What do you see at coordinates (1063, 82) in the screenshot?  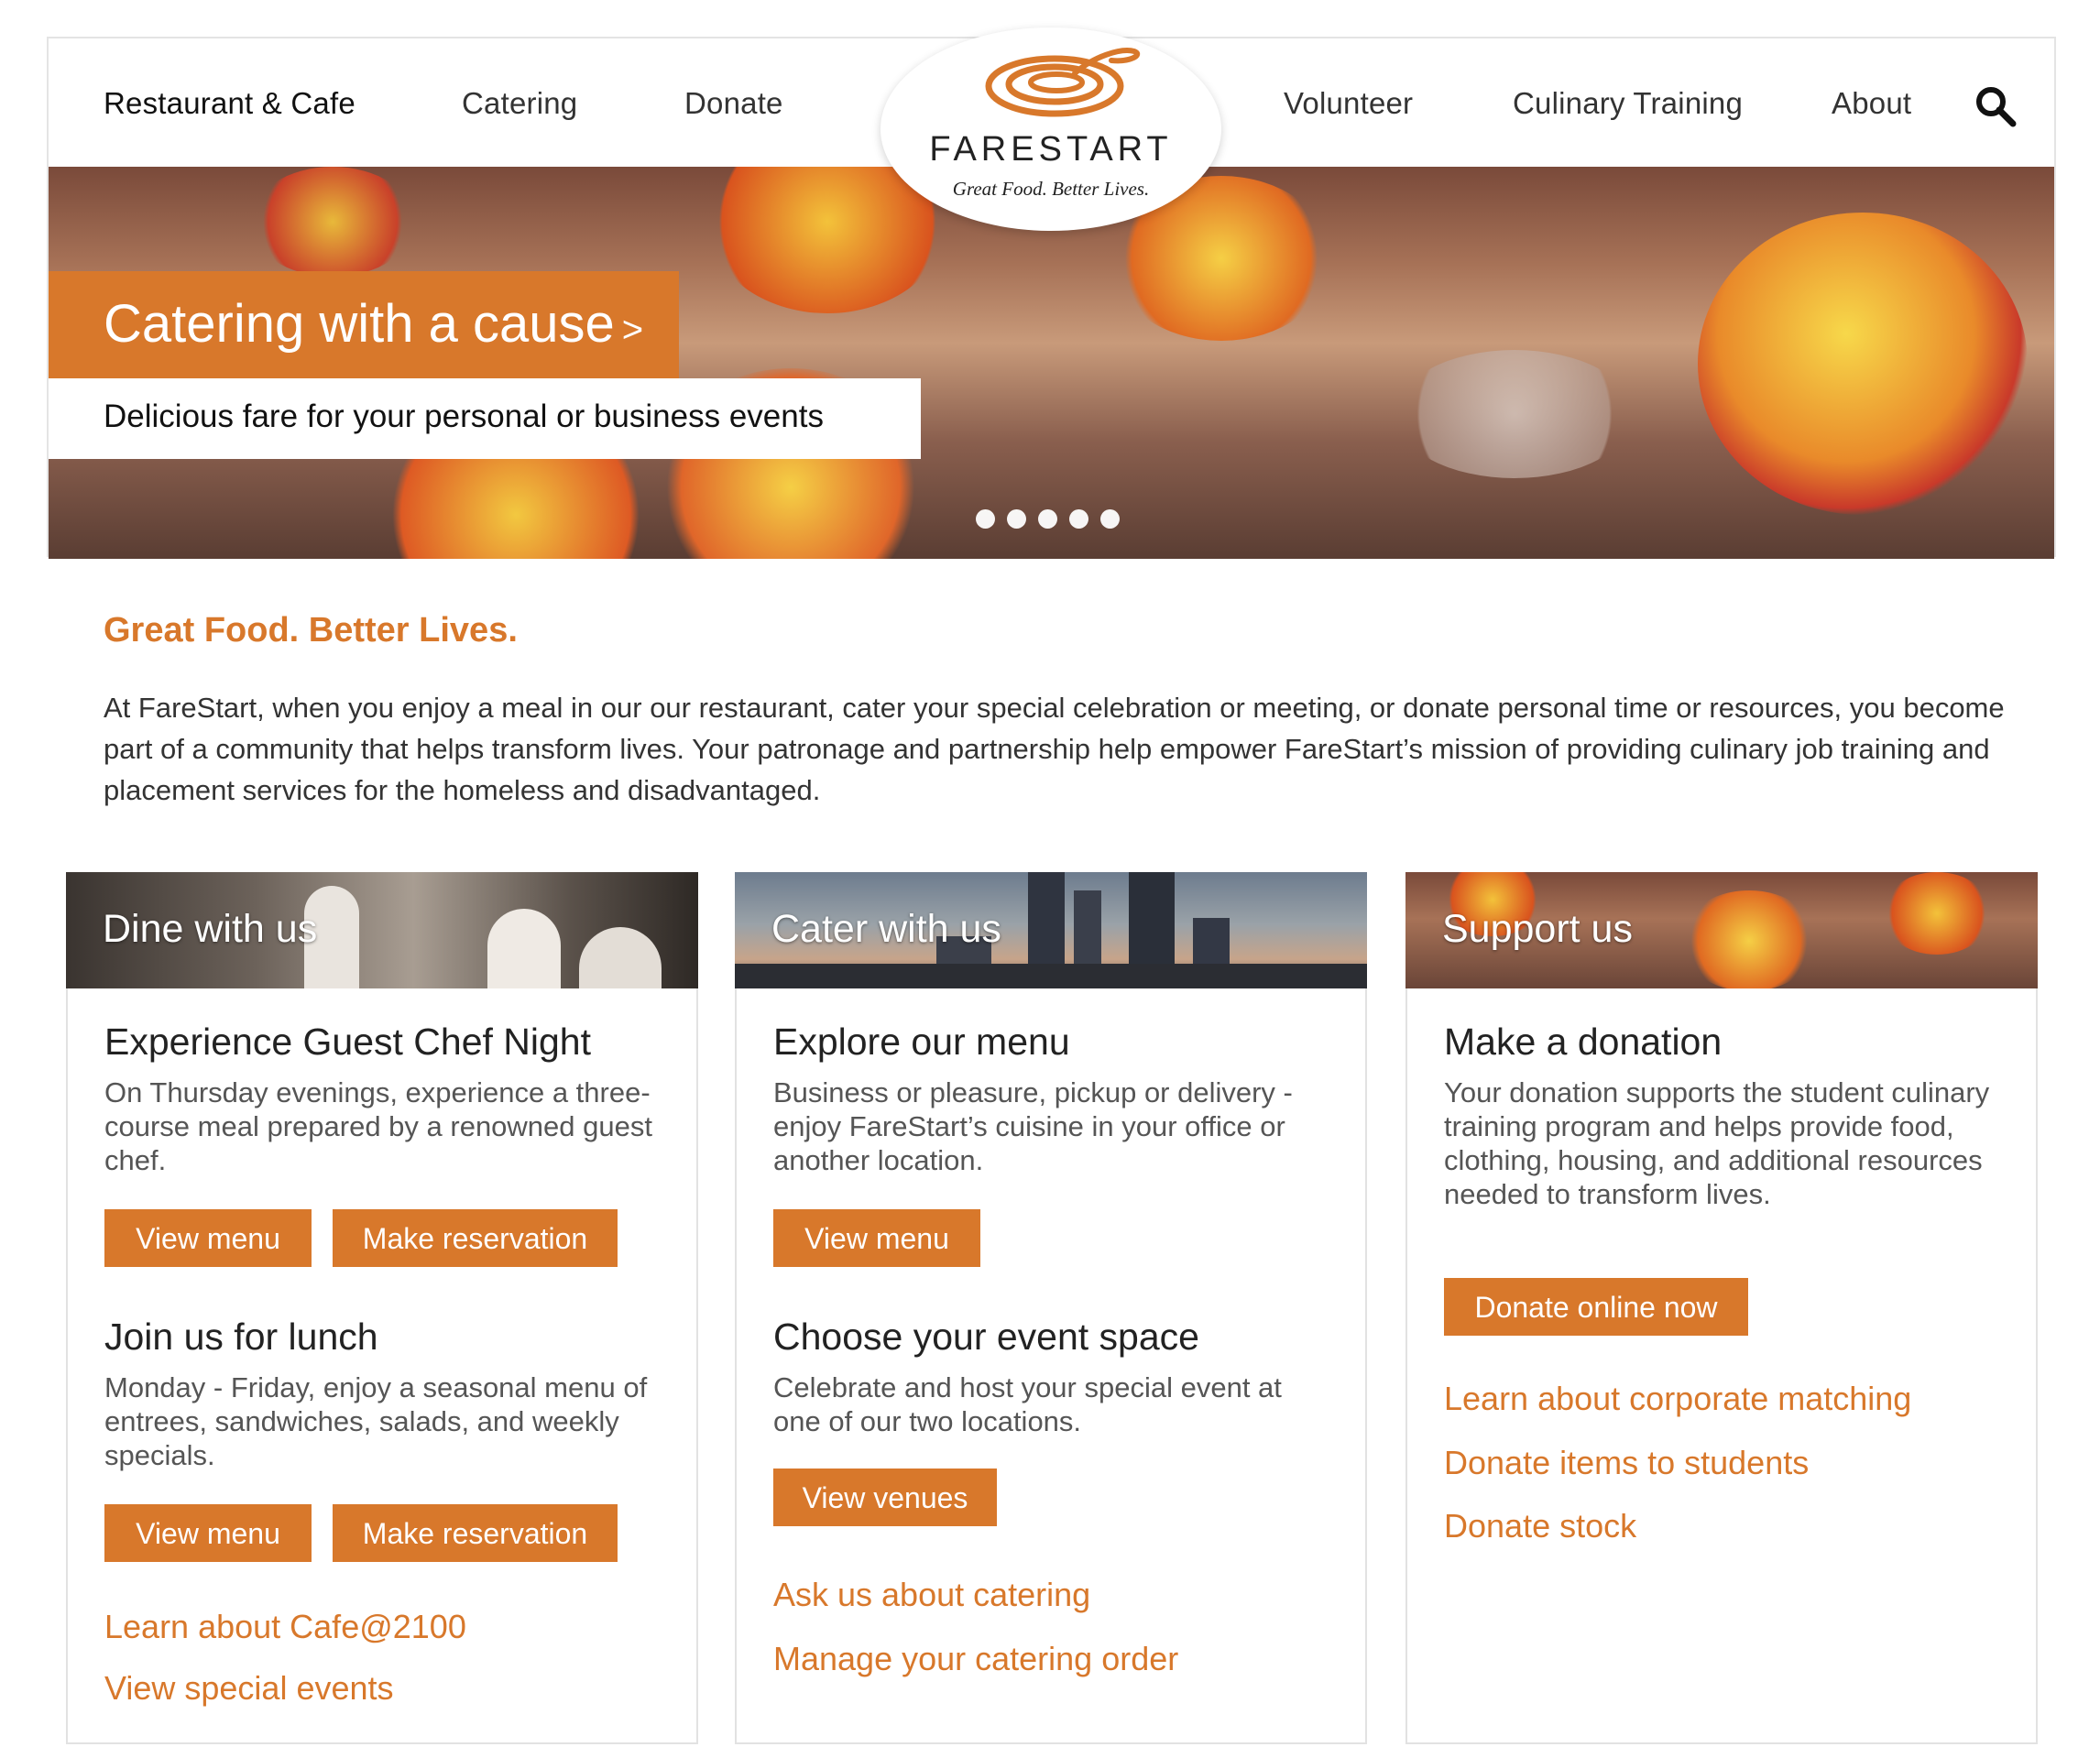 I see `farestart-logo-icon` at bounding box center [1063, 82].